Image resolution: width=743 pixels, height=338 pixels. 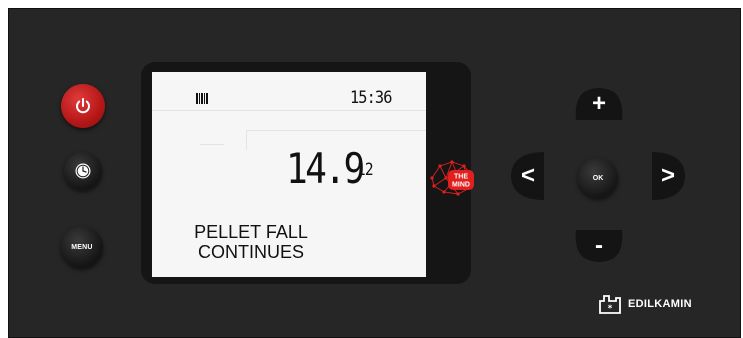 I want to click on brand-logo: * EDILKAMIN, so click(x=645, y=304).